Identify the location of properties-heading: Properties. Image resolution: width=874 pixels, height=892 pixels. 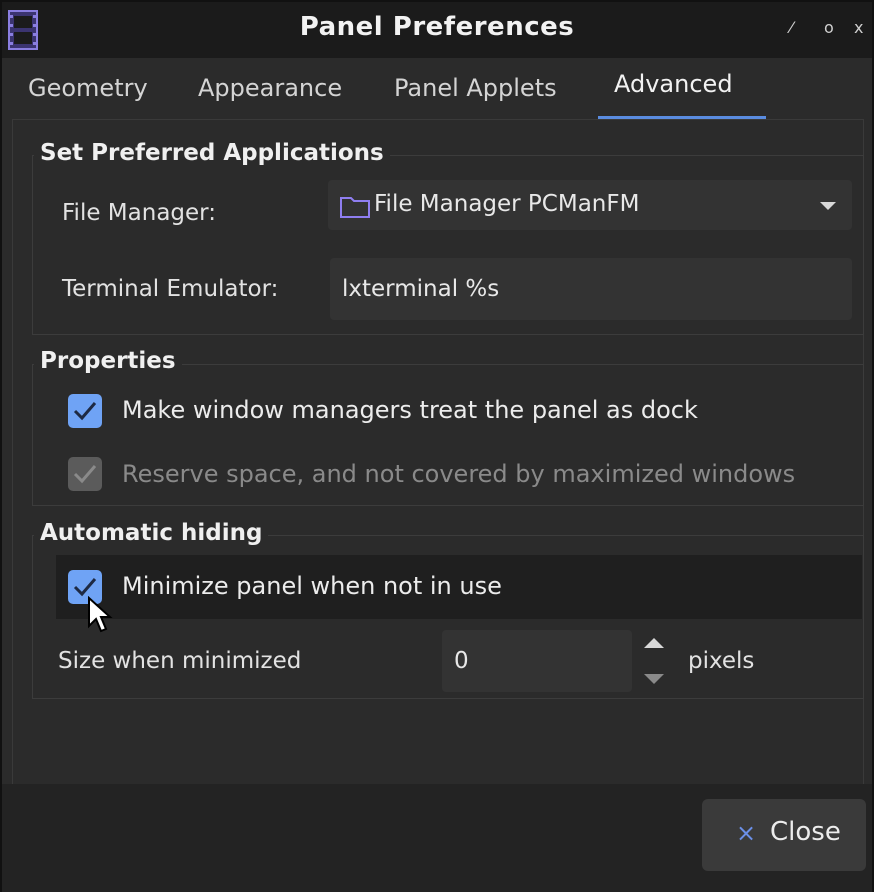
(108, 361).